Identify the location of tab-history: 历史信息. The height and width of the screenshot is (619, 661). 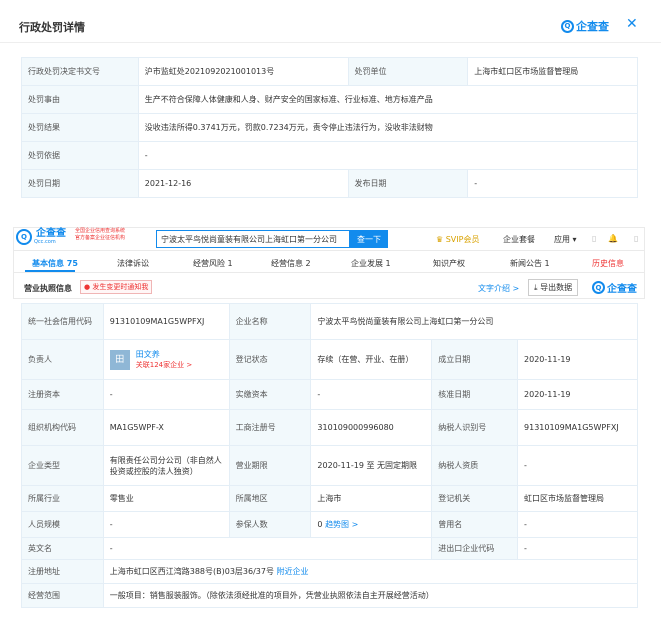
(608, 263).